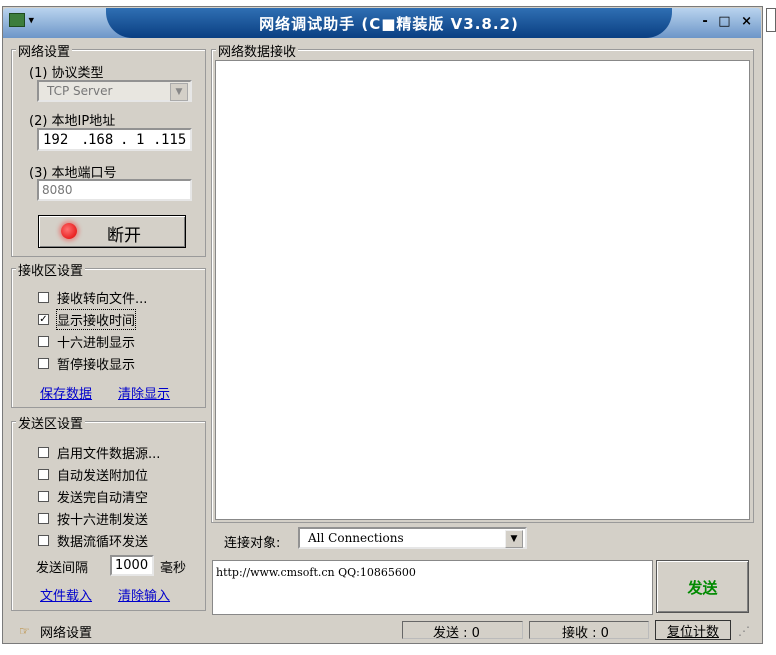  What do you see at coordinates (43, 540) in the screenshot?
I see `loop-send-checkbox` at bounding box center [43, 540].